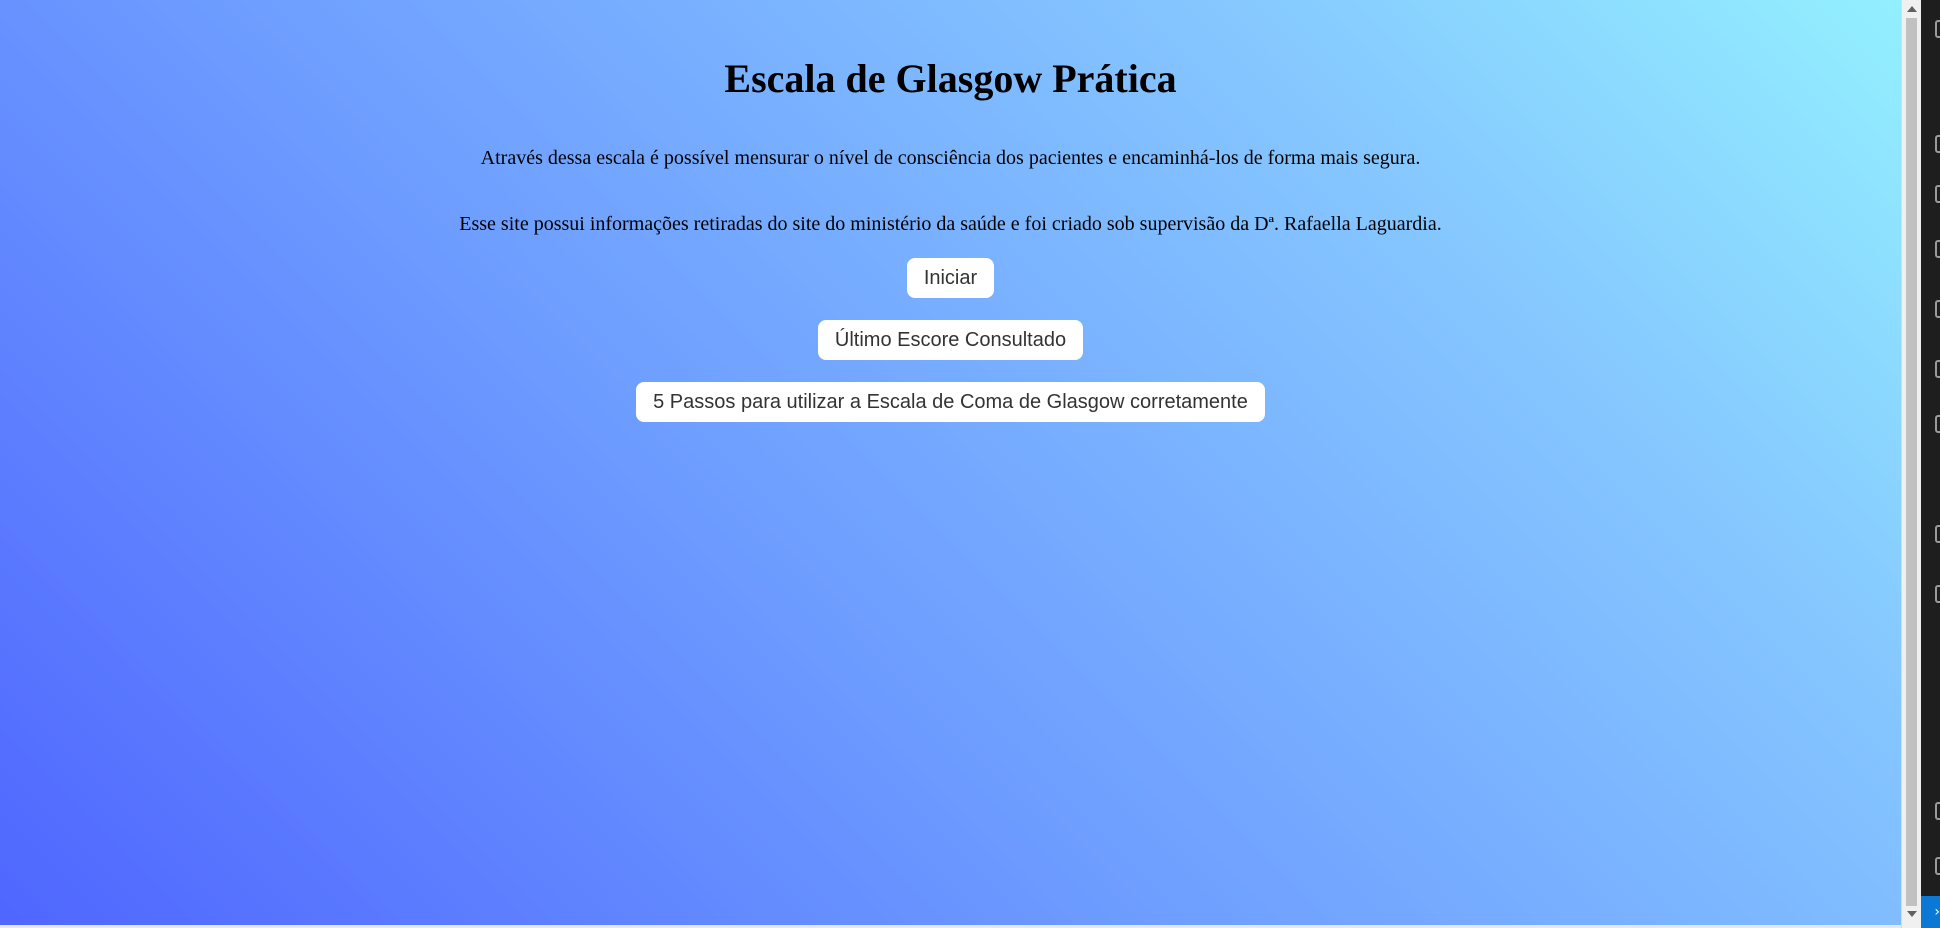 The height and width of the screenshot is (928, 1940). What do you see at coordinates (1937, 866) in the screenshot?
I see `plugin-icon` at bounding box center [1937, 866].